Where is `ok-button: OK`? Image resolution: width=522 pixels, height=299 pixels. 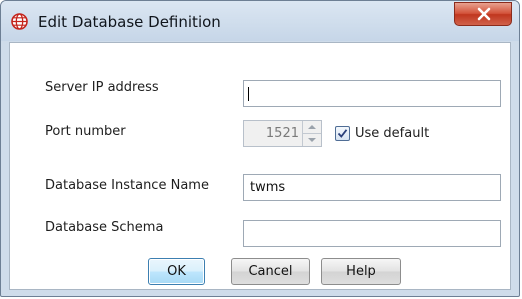 ok-button: OK is located at coordinates (176, 271).